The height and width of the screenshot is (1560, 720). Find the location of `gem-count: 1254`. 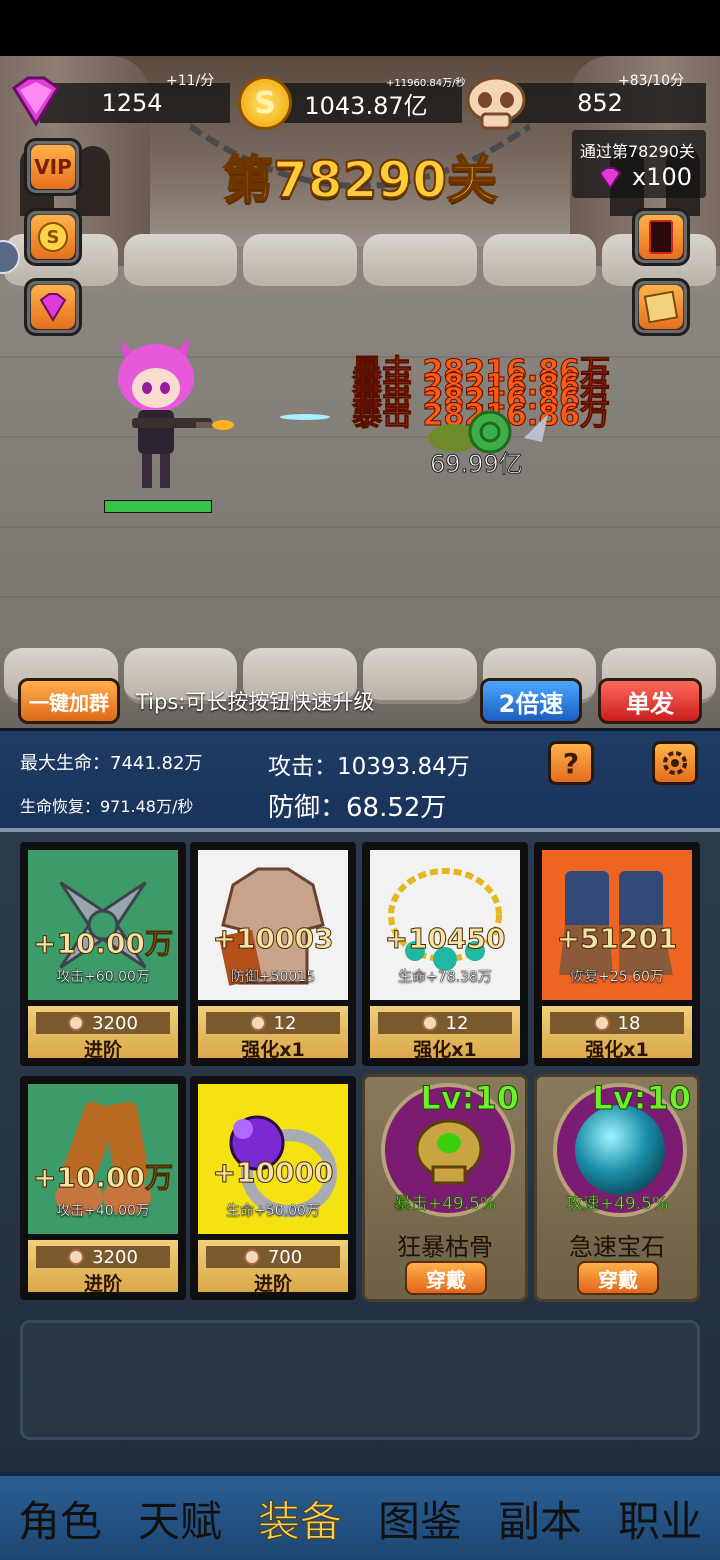

gem-count: 1254 is located at coordinates (132, 103).